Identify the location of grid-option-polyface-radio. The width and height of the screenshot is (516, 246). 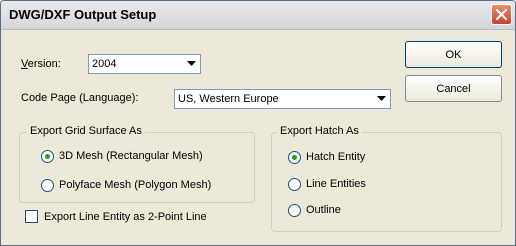
(47, 185).